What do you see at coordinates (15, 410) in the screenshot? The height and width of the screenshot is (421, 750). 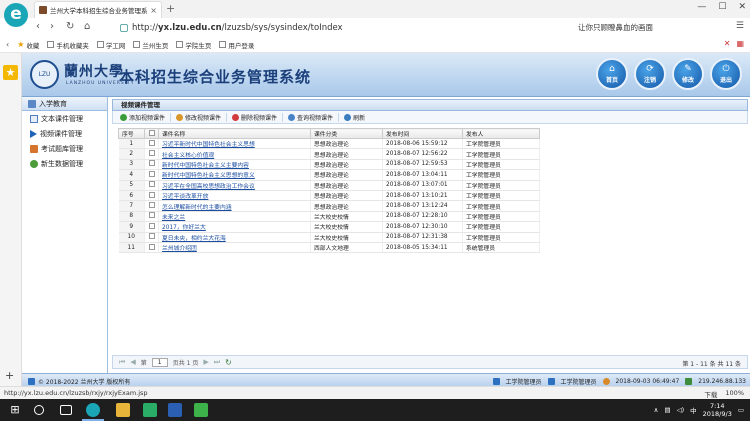 I see `windows-start-icon: ⊞` at bounding box center [15, 410].